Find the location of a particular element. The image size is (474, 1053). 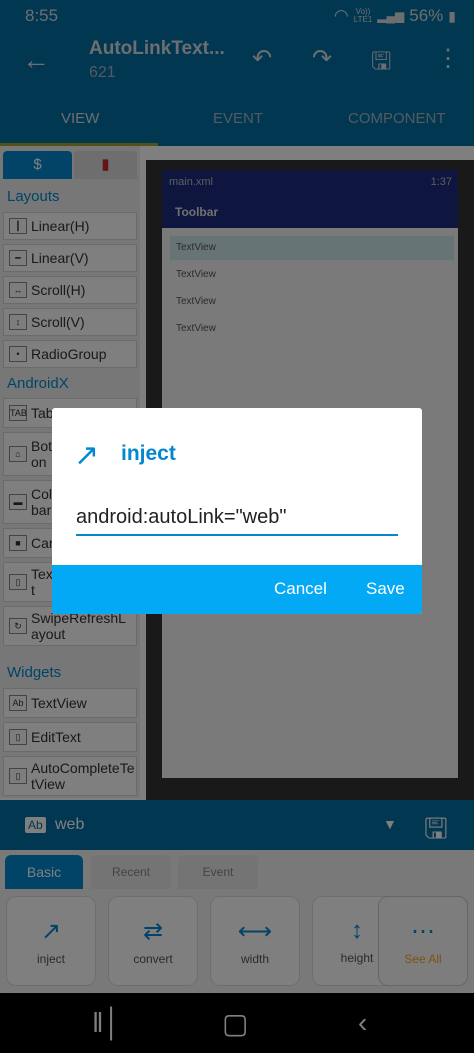

property-tab-event: Event is located at coordinates (218, 872).